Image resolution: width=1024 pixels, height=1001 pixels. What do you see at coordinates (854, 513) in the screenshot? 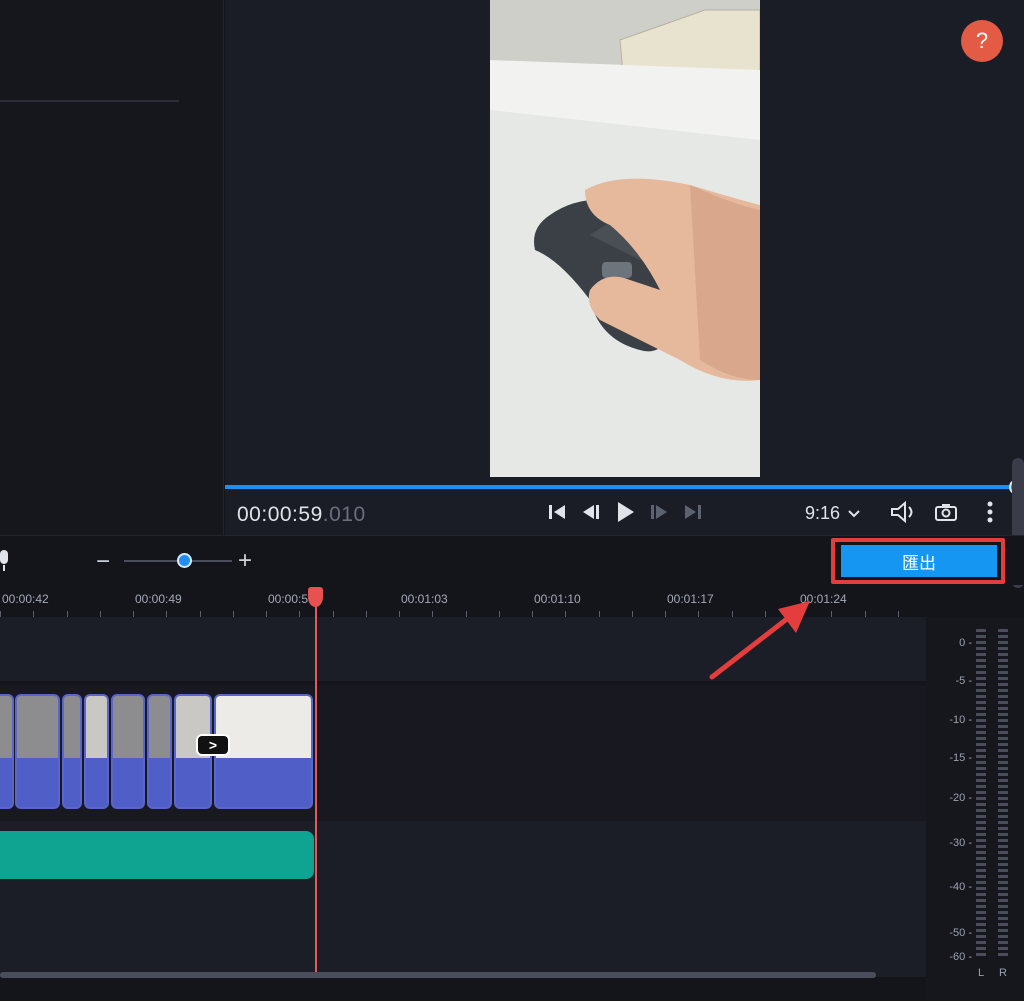
I see `chevron-down-icon` at bounding box center [854, 513].